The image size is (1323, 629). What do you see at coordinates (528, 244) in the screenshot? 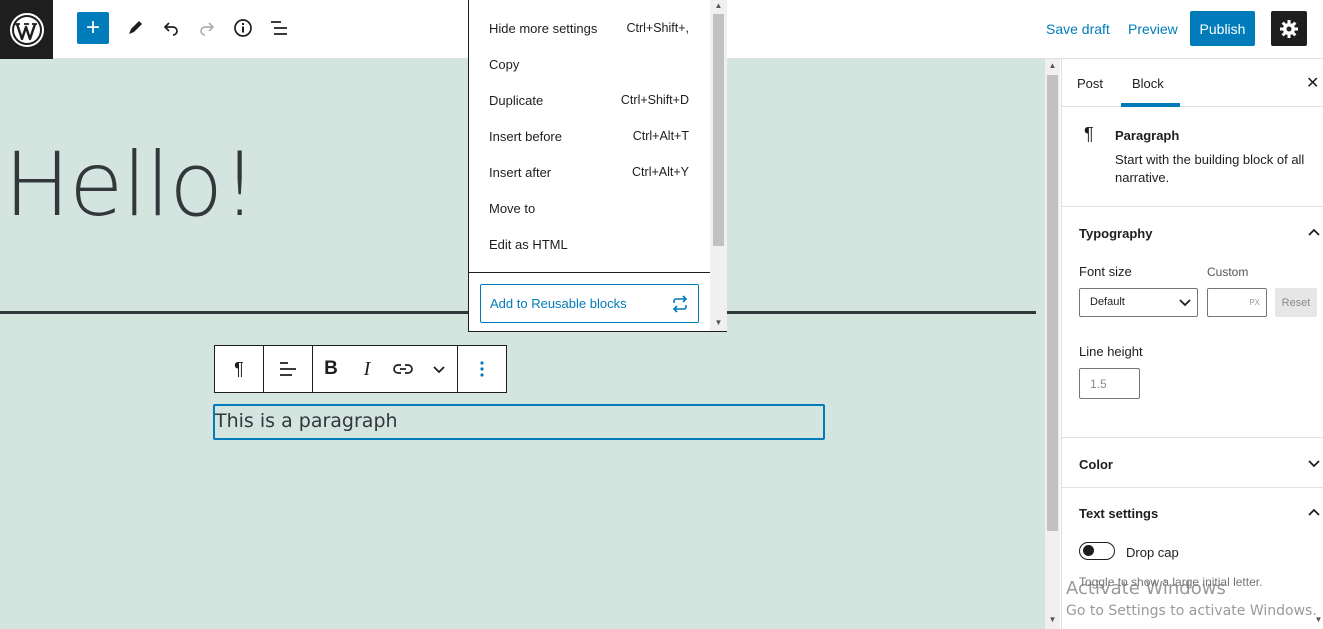
I see `menu-item-label: Edit as HTML` at bounding box center [528, 244].